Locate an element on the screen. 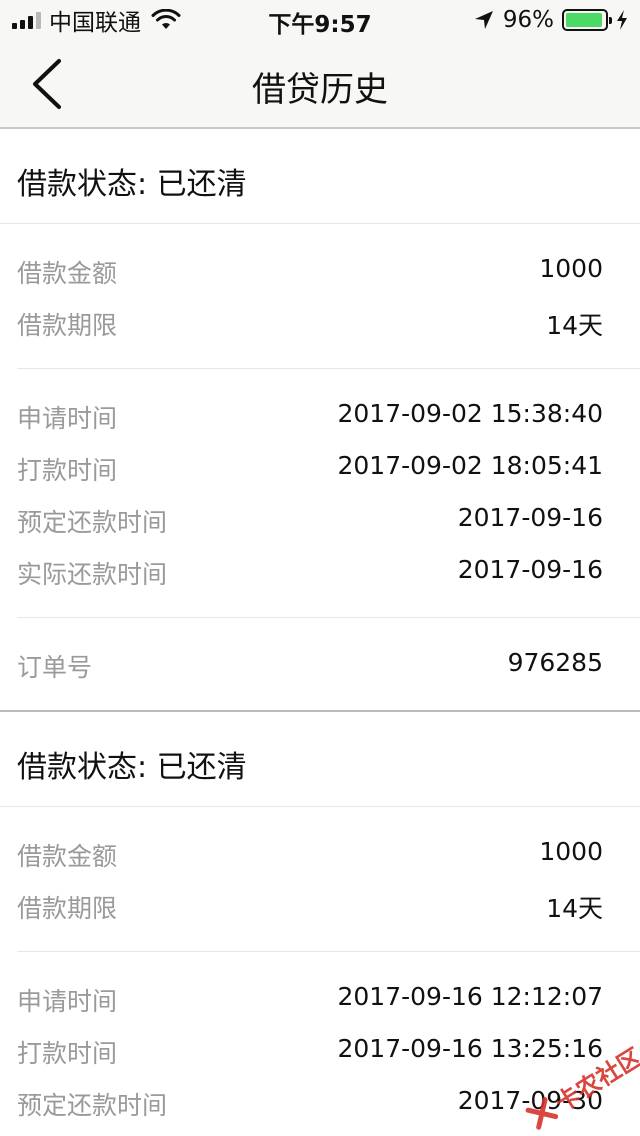 The image size is (640, 1136). battery-icon is located at coordinates (587, 20).